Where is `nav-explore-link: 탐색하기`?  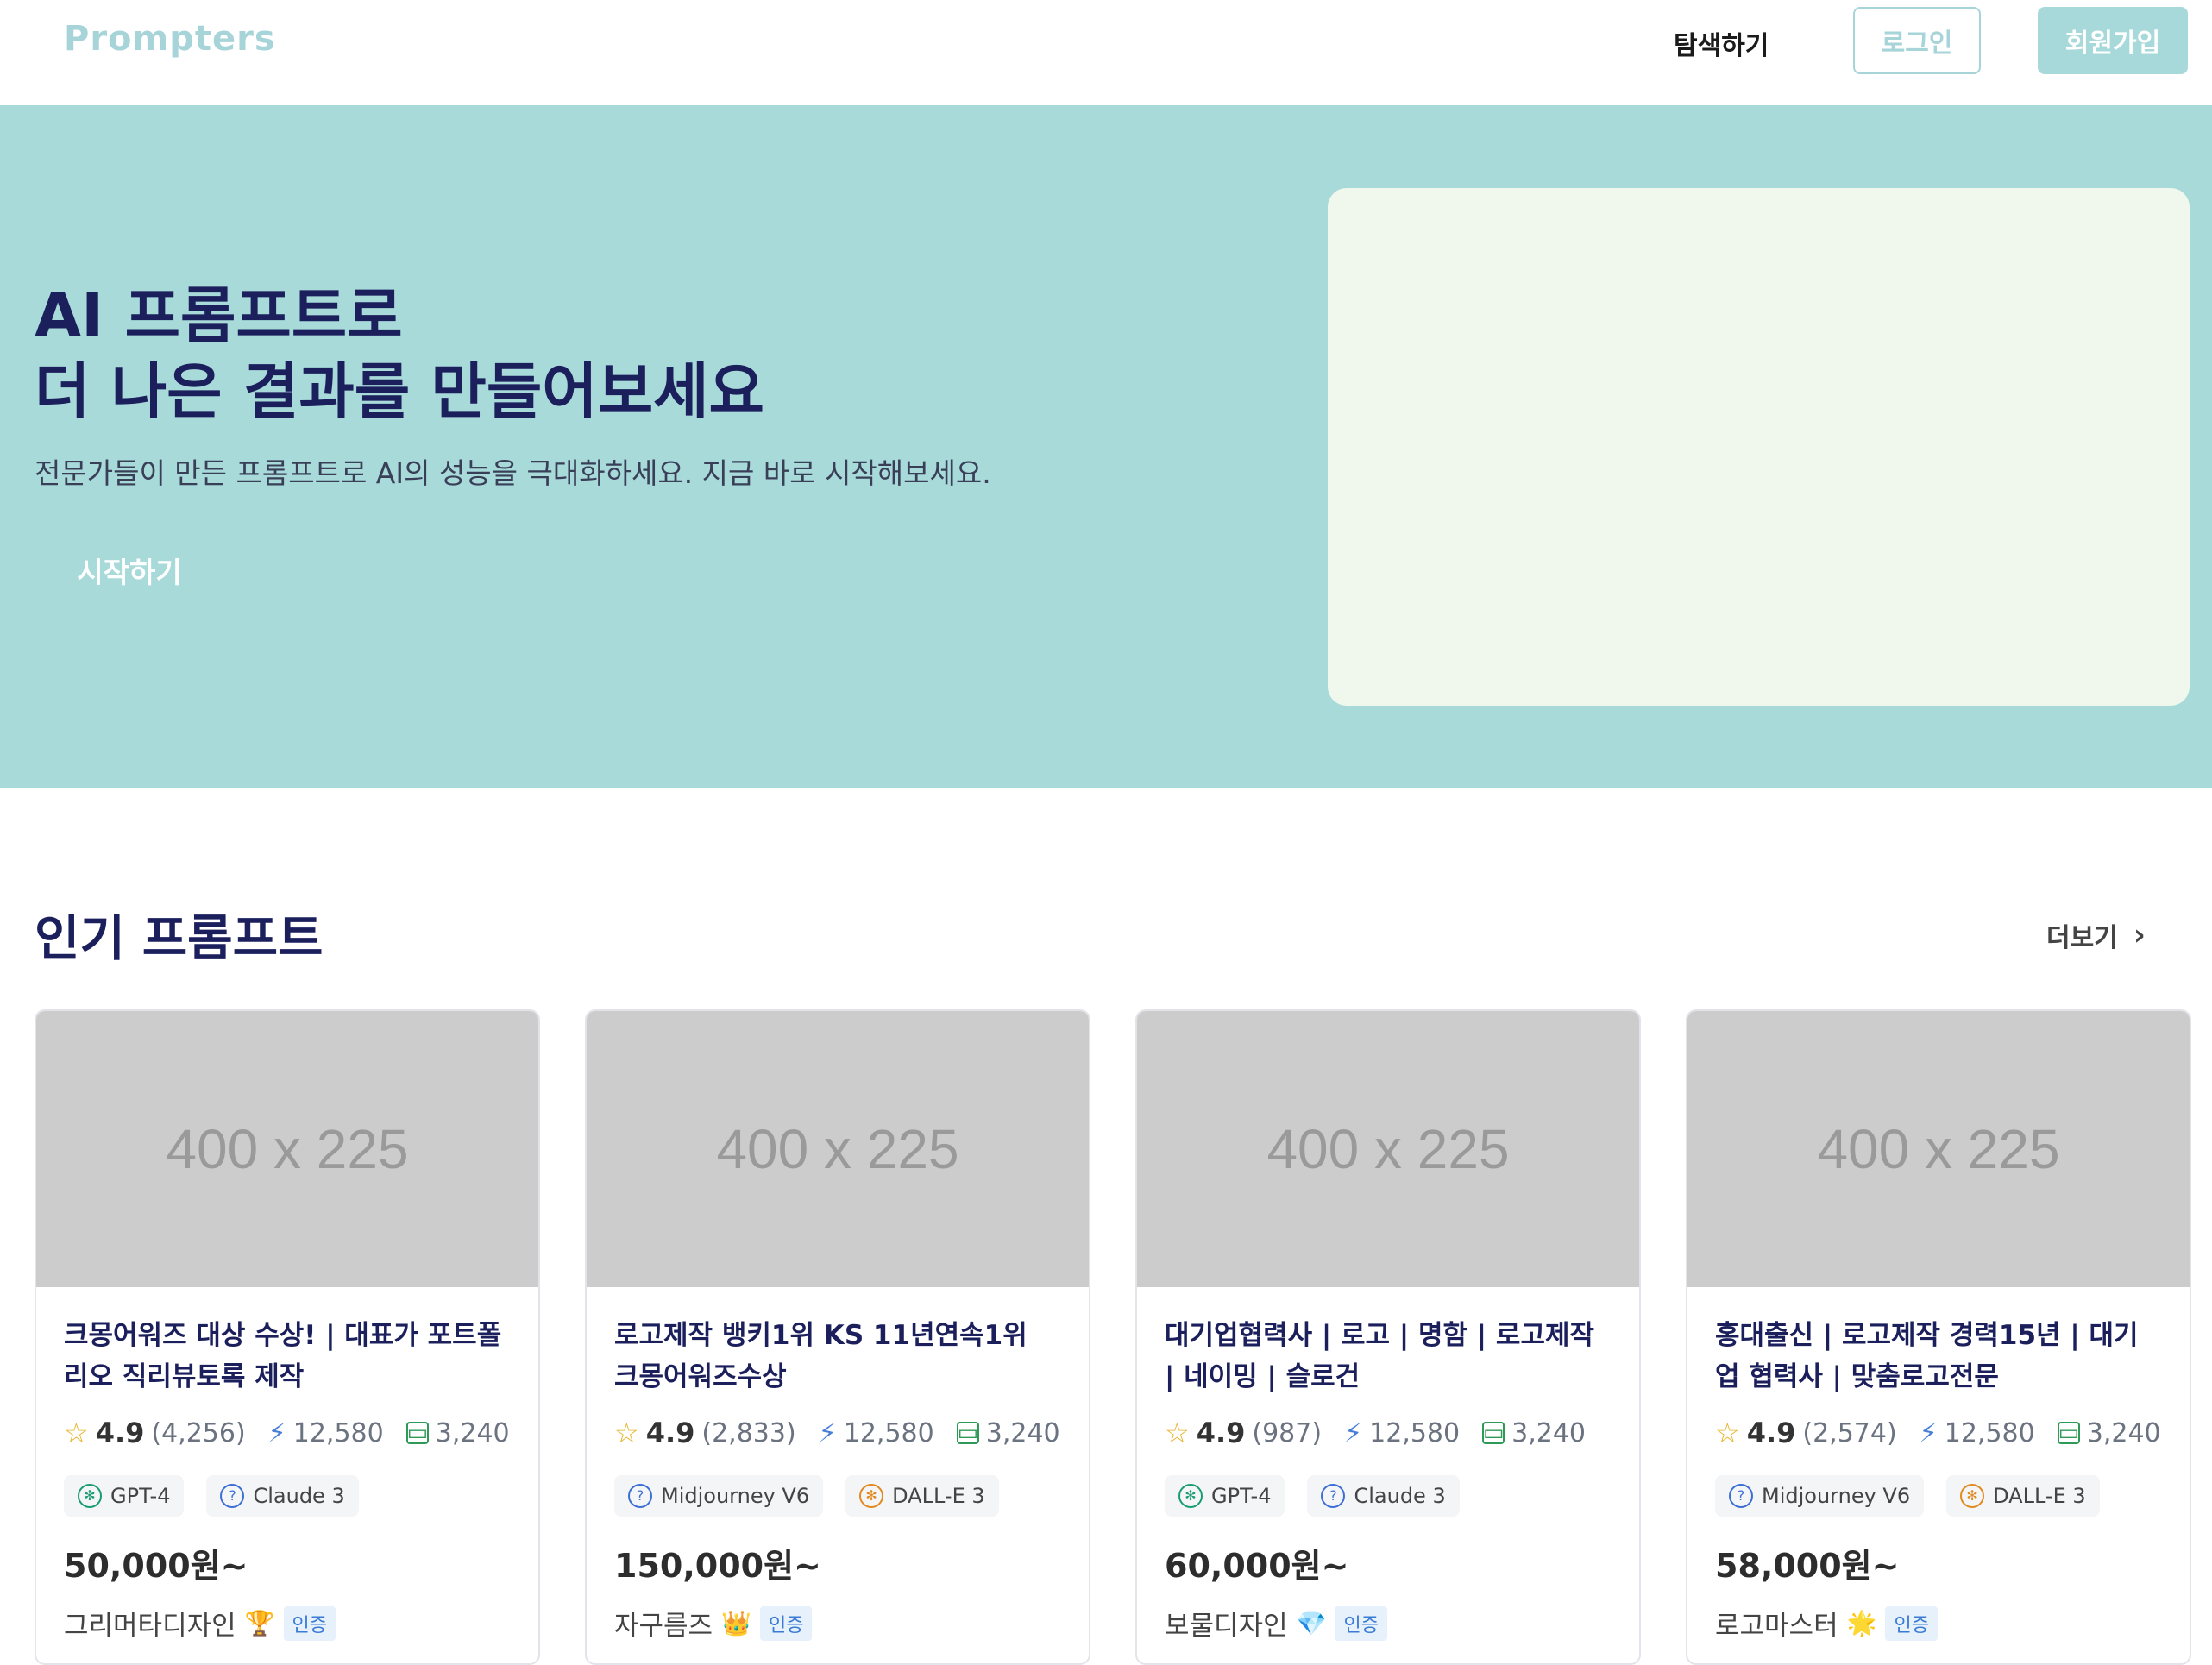
nav-explore-link: 탐색하기 is located at coordinates (1722, 43).